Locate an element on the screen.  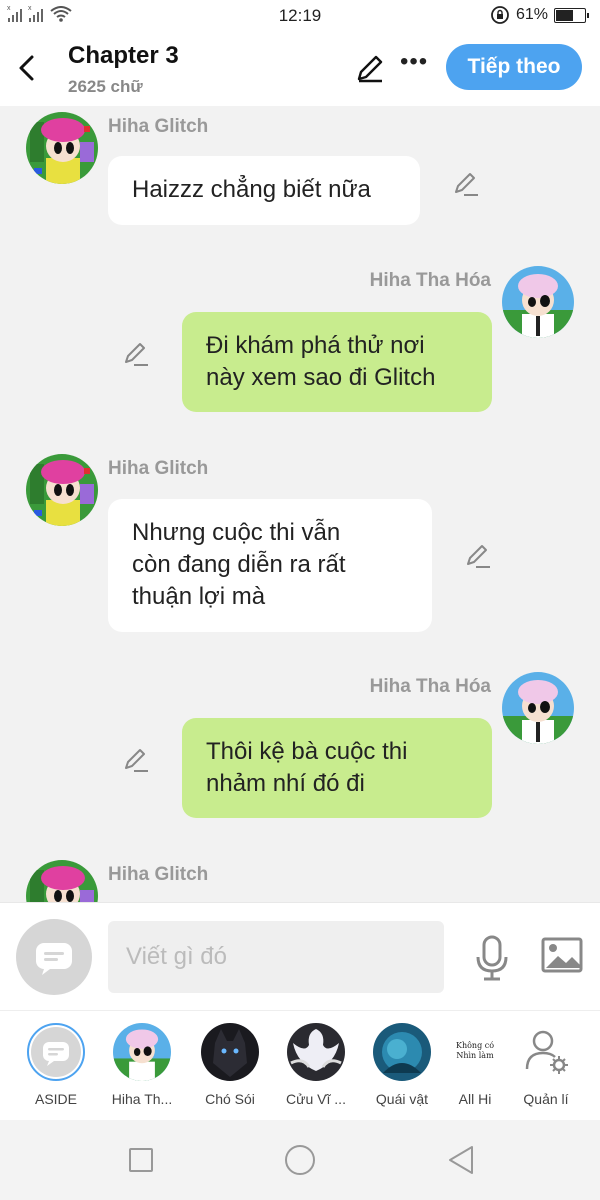
battery-percent: 61% is located at coordinates (531, 14).